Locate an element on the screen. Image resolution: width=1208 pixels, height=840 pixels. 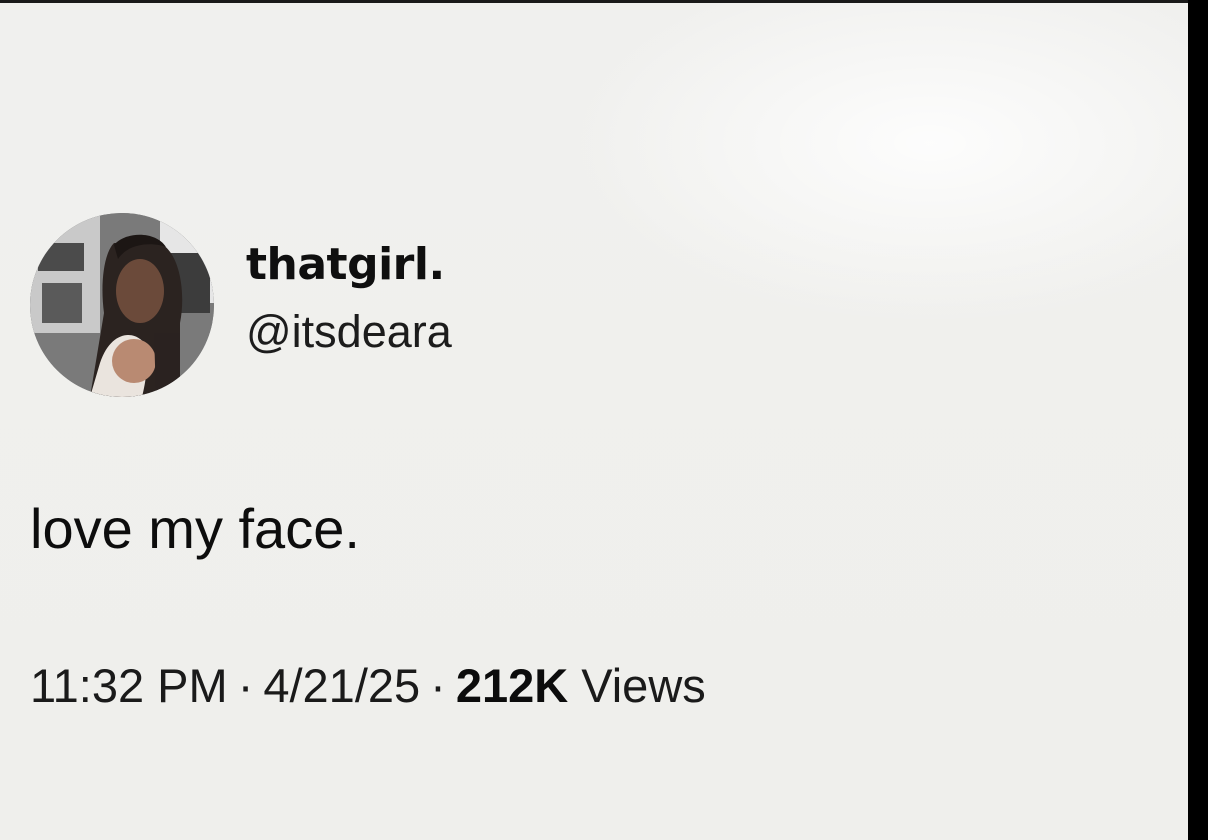
tweet-meta: 11:32 PM · 4/21/25 · 212K Views is located at coordinates (580, 686).